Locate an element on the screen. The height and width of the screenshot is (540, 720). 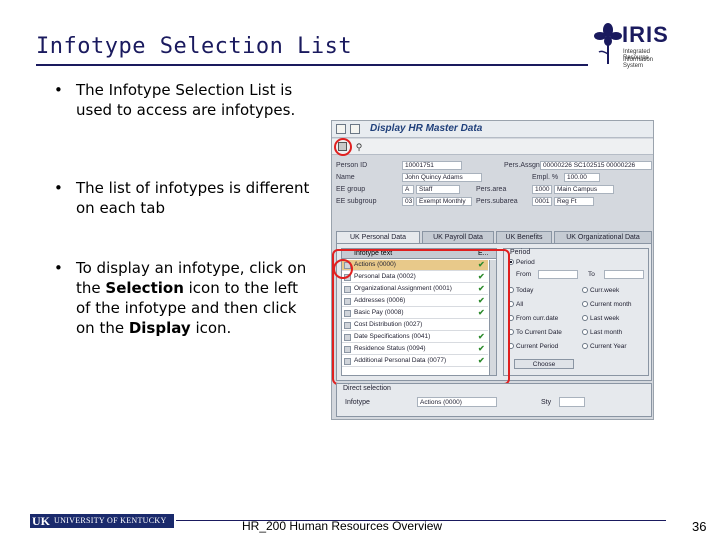
personnel-number-field: 10001751 is located at coordinates (432, 165).